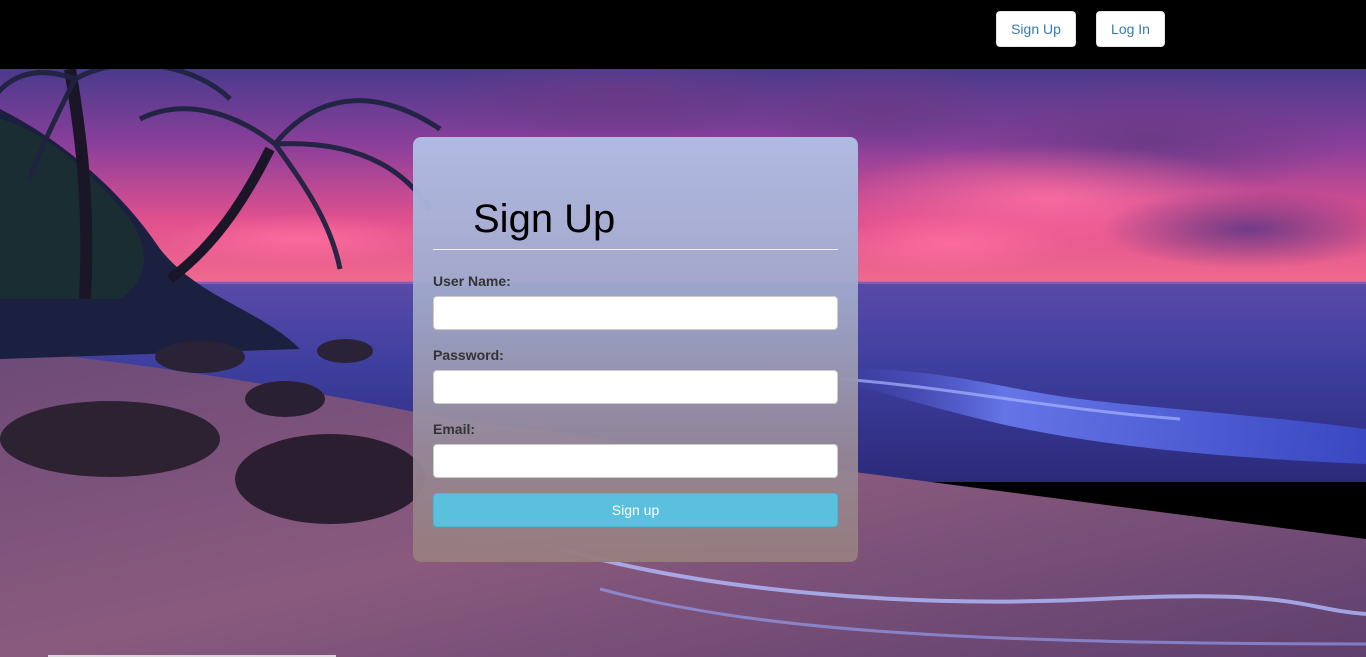 The image size is (1366, 657). I want to click on nav-login-button: Log In, so click(1130, 29).